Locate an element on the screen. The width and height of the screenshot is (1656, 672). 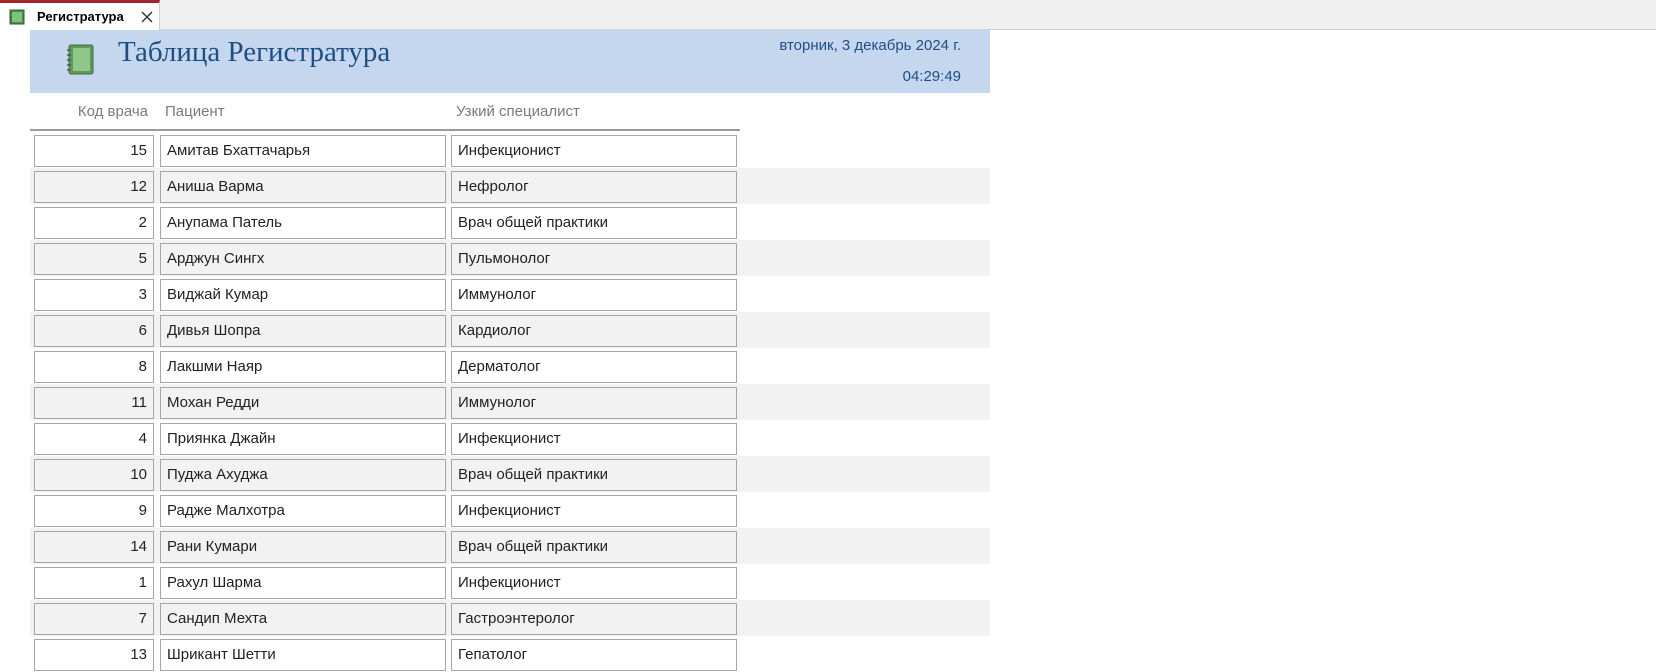
doctor-code-field: 2 is located at coordinates (94, 223).